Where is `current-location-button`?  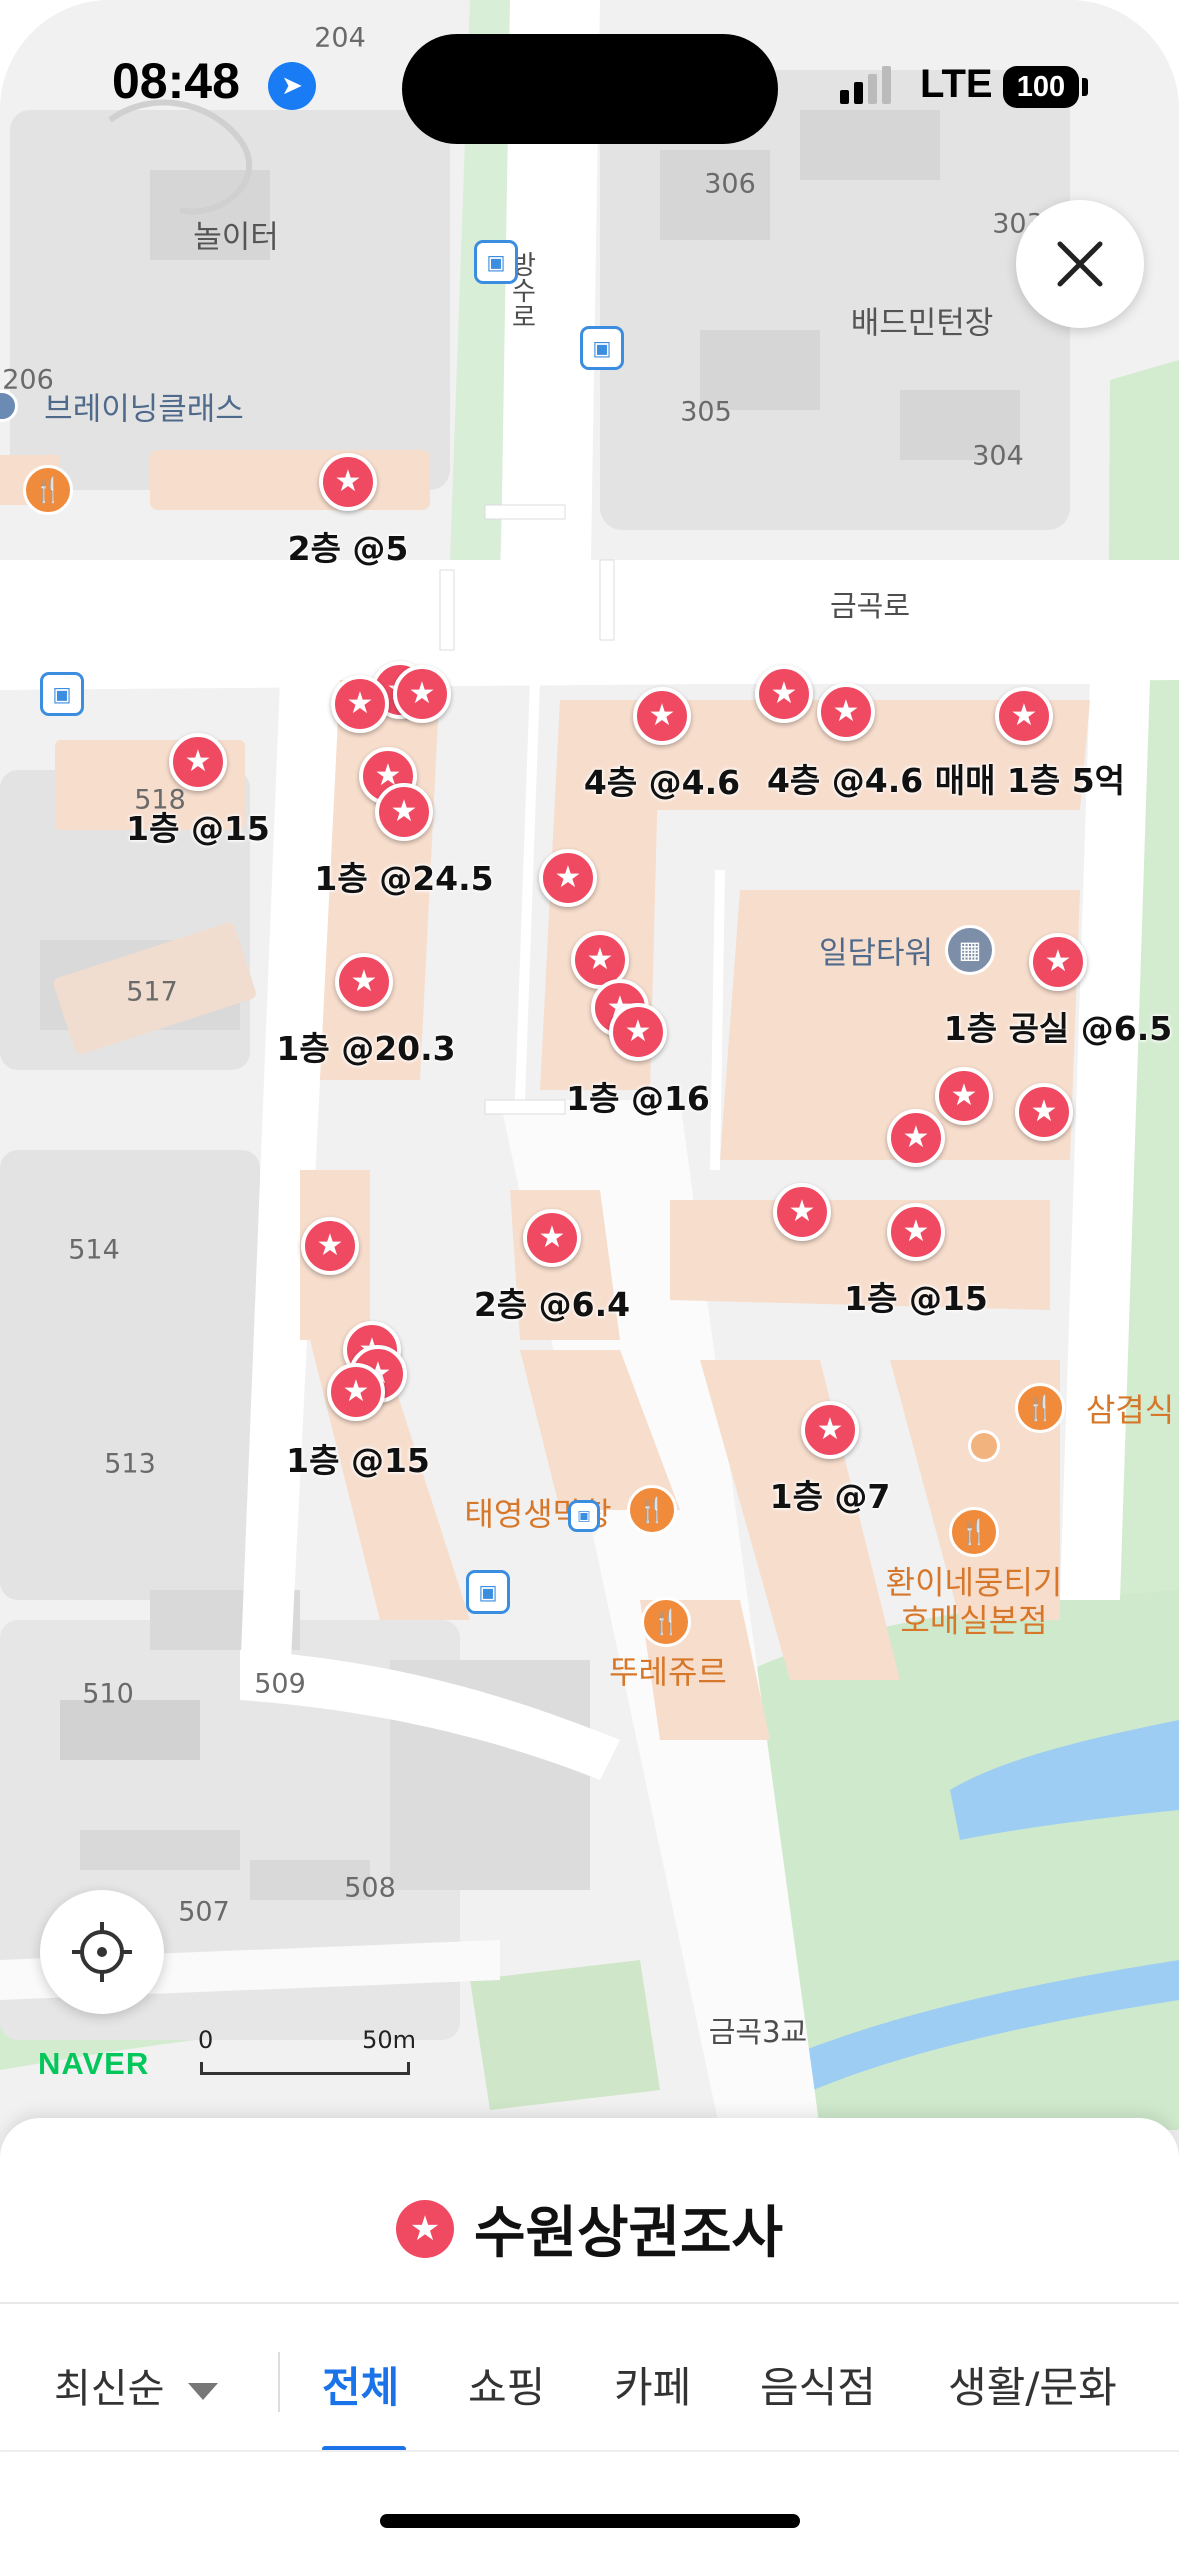 current-location-button is located at coordinates (102, 1952).